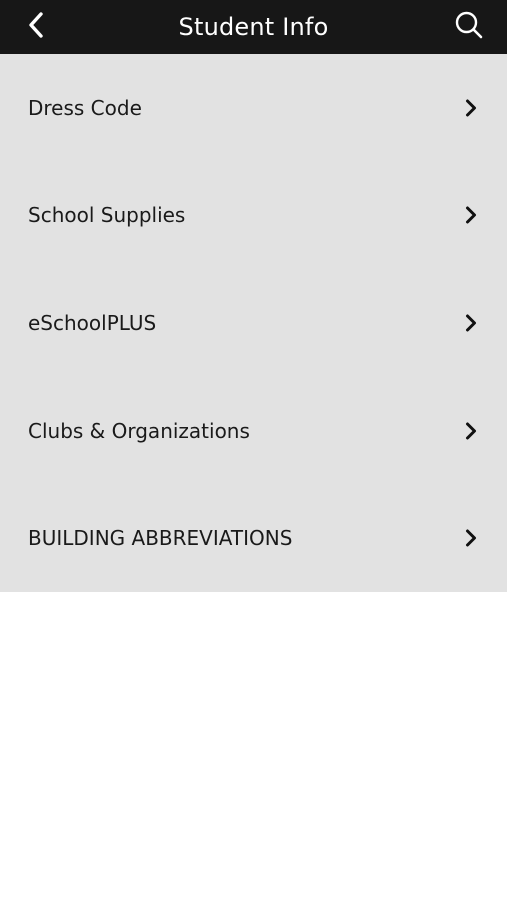 This screenshot has height=900, width=507. Describe the element at coordinates (253, 108) in the screenshot. I see `list-item-dress-code: Dress Code` at that location.